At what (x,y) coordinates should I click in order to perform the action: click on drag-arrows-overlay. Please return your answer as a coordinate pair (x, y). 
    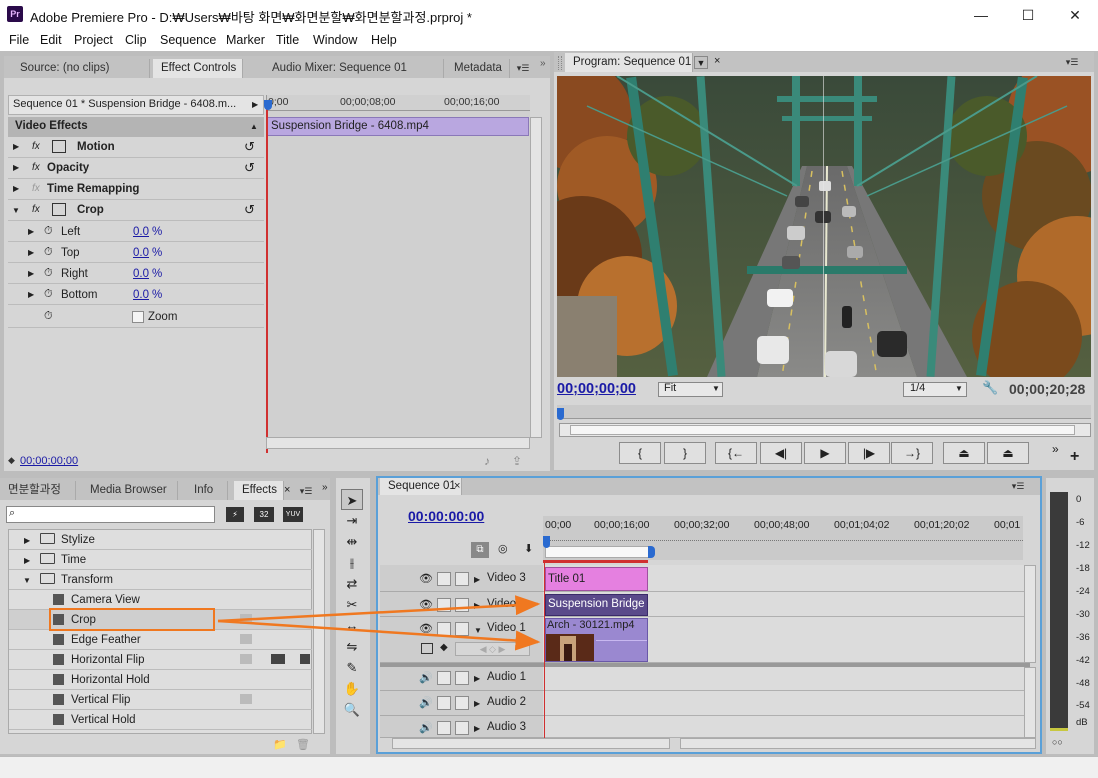
    Looking at the image, I should click on (379, 623).